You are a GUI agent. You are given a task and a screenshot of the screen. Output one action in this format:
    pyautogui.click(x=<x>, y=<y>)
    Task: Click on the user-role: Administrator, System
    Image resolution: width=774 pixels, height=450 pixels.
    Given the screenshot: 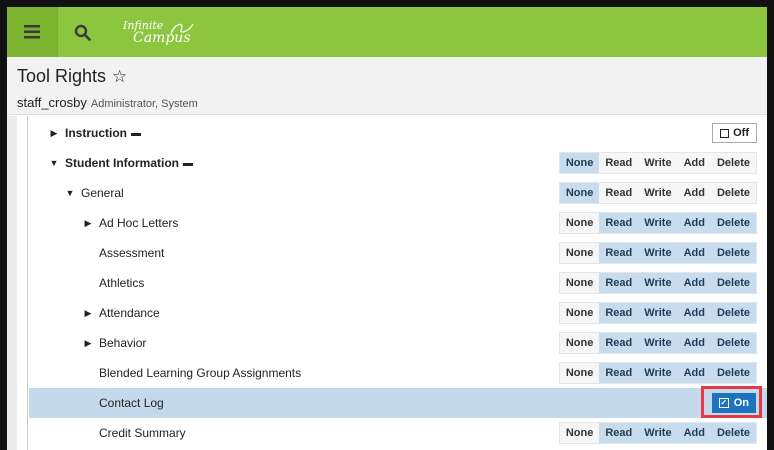 What is the action you would take?
    pyautogui.click(x=144, y=104)
    